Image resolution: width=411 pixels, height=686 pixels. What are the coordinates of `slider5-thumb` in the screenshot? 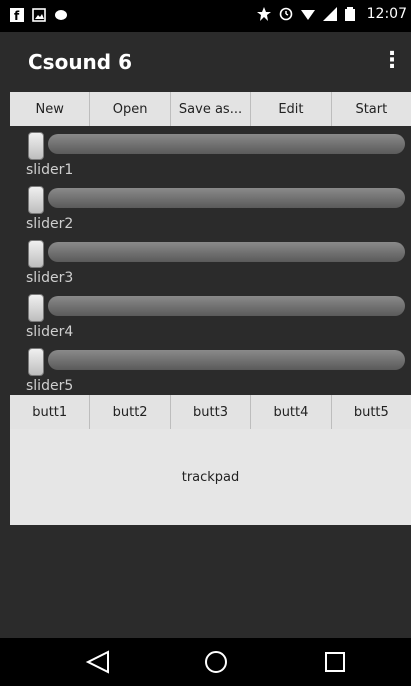 It's located at (36, 362).